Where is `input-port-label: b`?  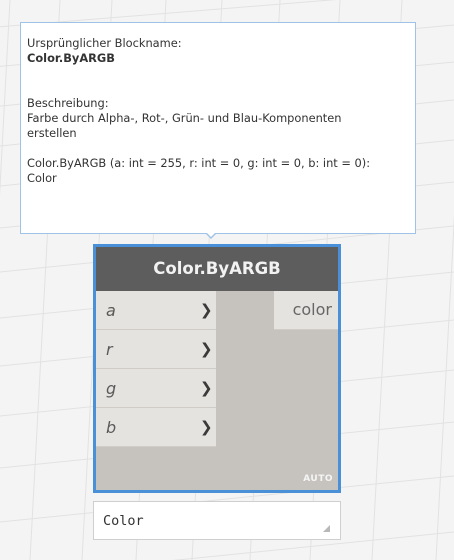 input-port-label: b is located at coordinates (111, 427).